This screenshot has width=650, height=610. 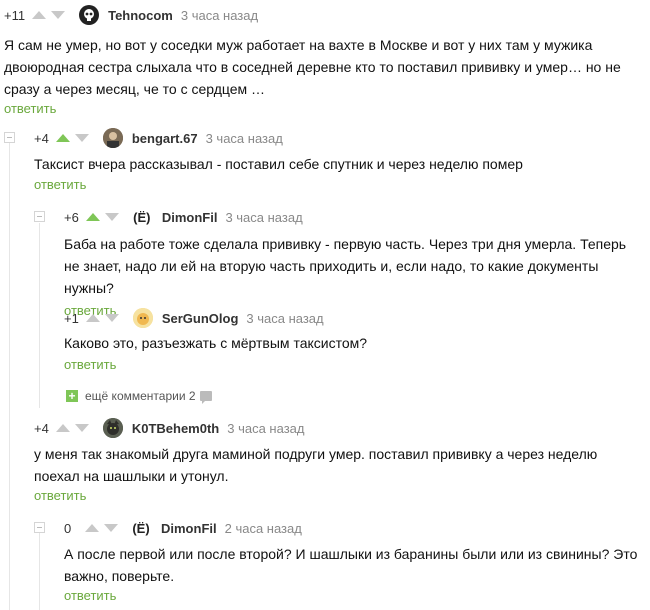 What do you see at coordinates (354, 217) in the screenshot?
I see `comment-header: +6 (Ё) DimonFil 3 часа назад` at bounding box center [354, 217].